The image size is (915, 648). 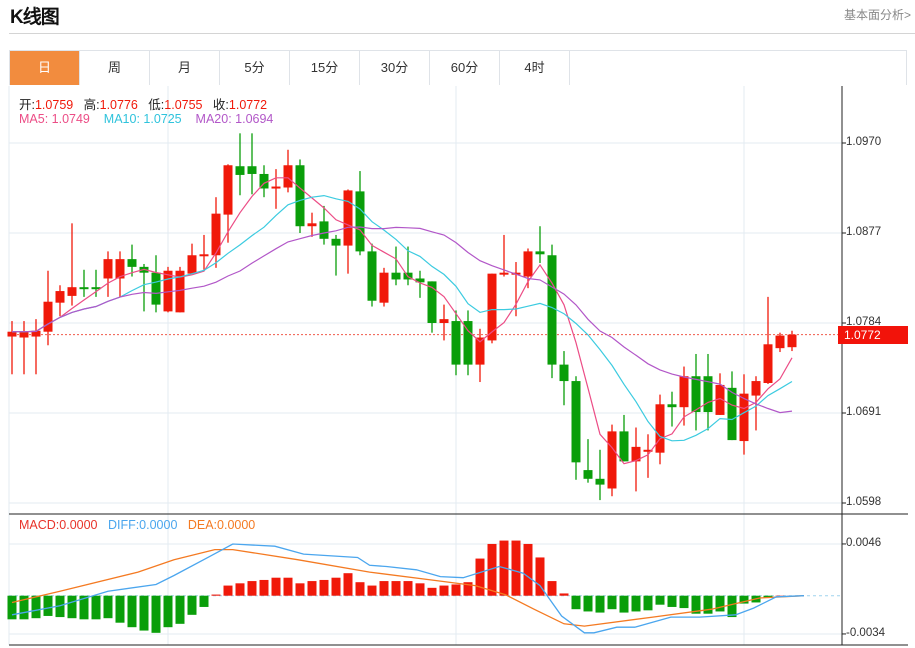 I want to click on macd-tick-label: -0.0034, so click(x=866, y=632).